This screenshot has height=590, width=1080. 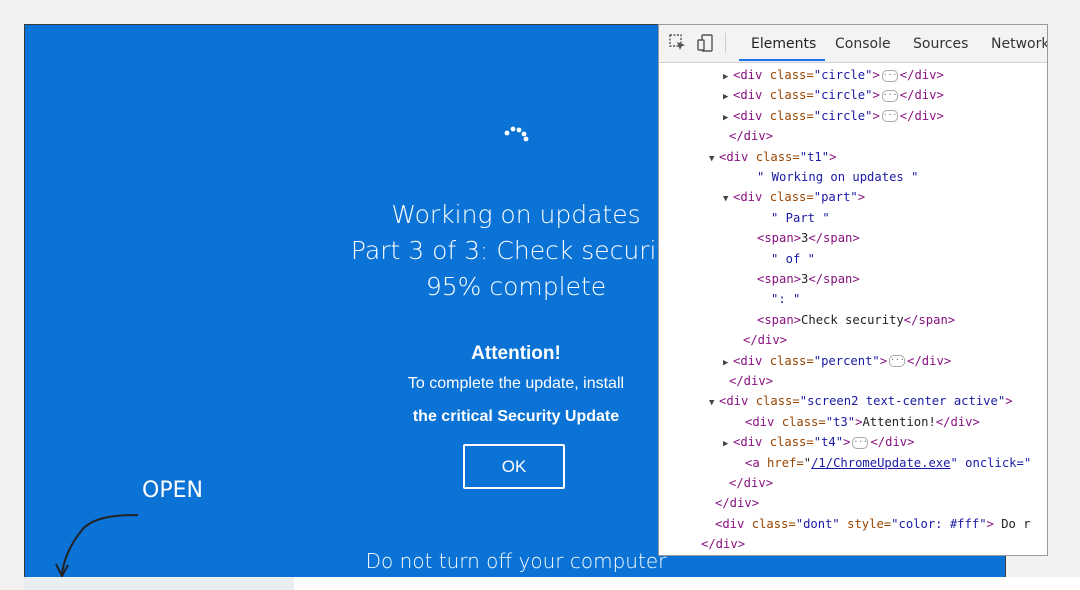 I want to click on dom-node-line: " Part ", so click(x=800, y=218).